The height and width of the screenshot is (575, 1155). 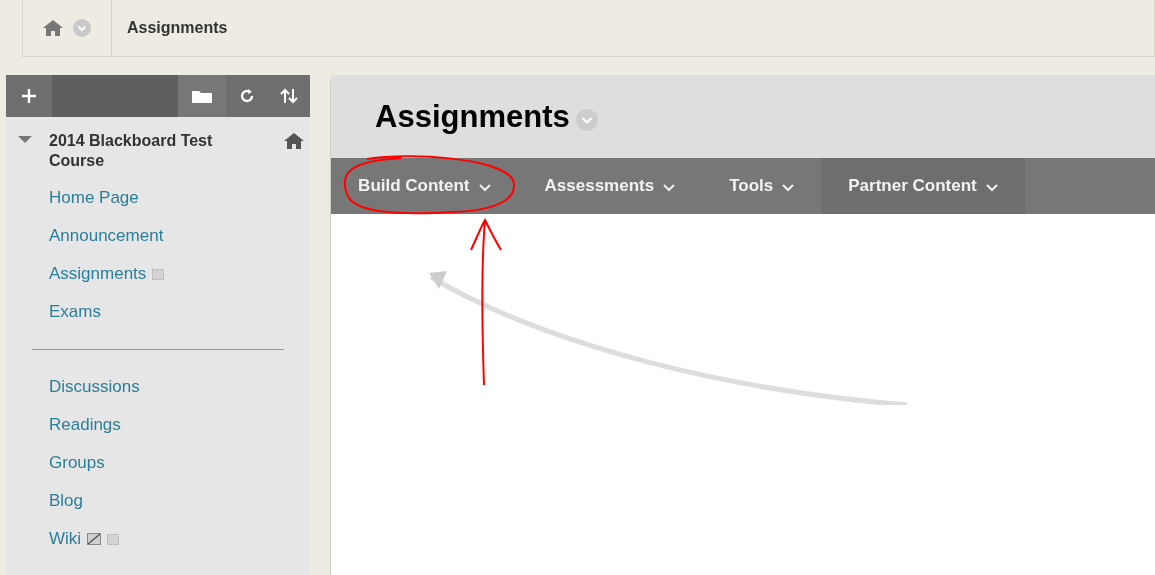 I want to click on course-menu-link: Home Page, so click(x=94, y=198).